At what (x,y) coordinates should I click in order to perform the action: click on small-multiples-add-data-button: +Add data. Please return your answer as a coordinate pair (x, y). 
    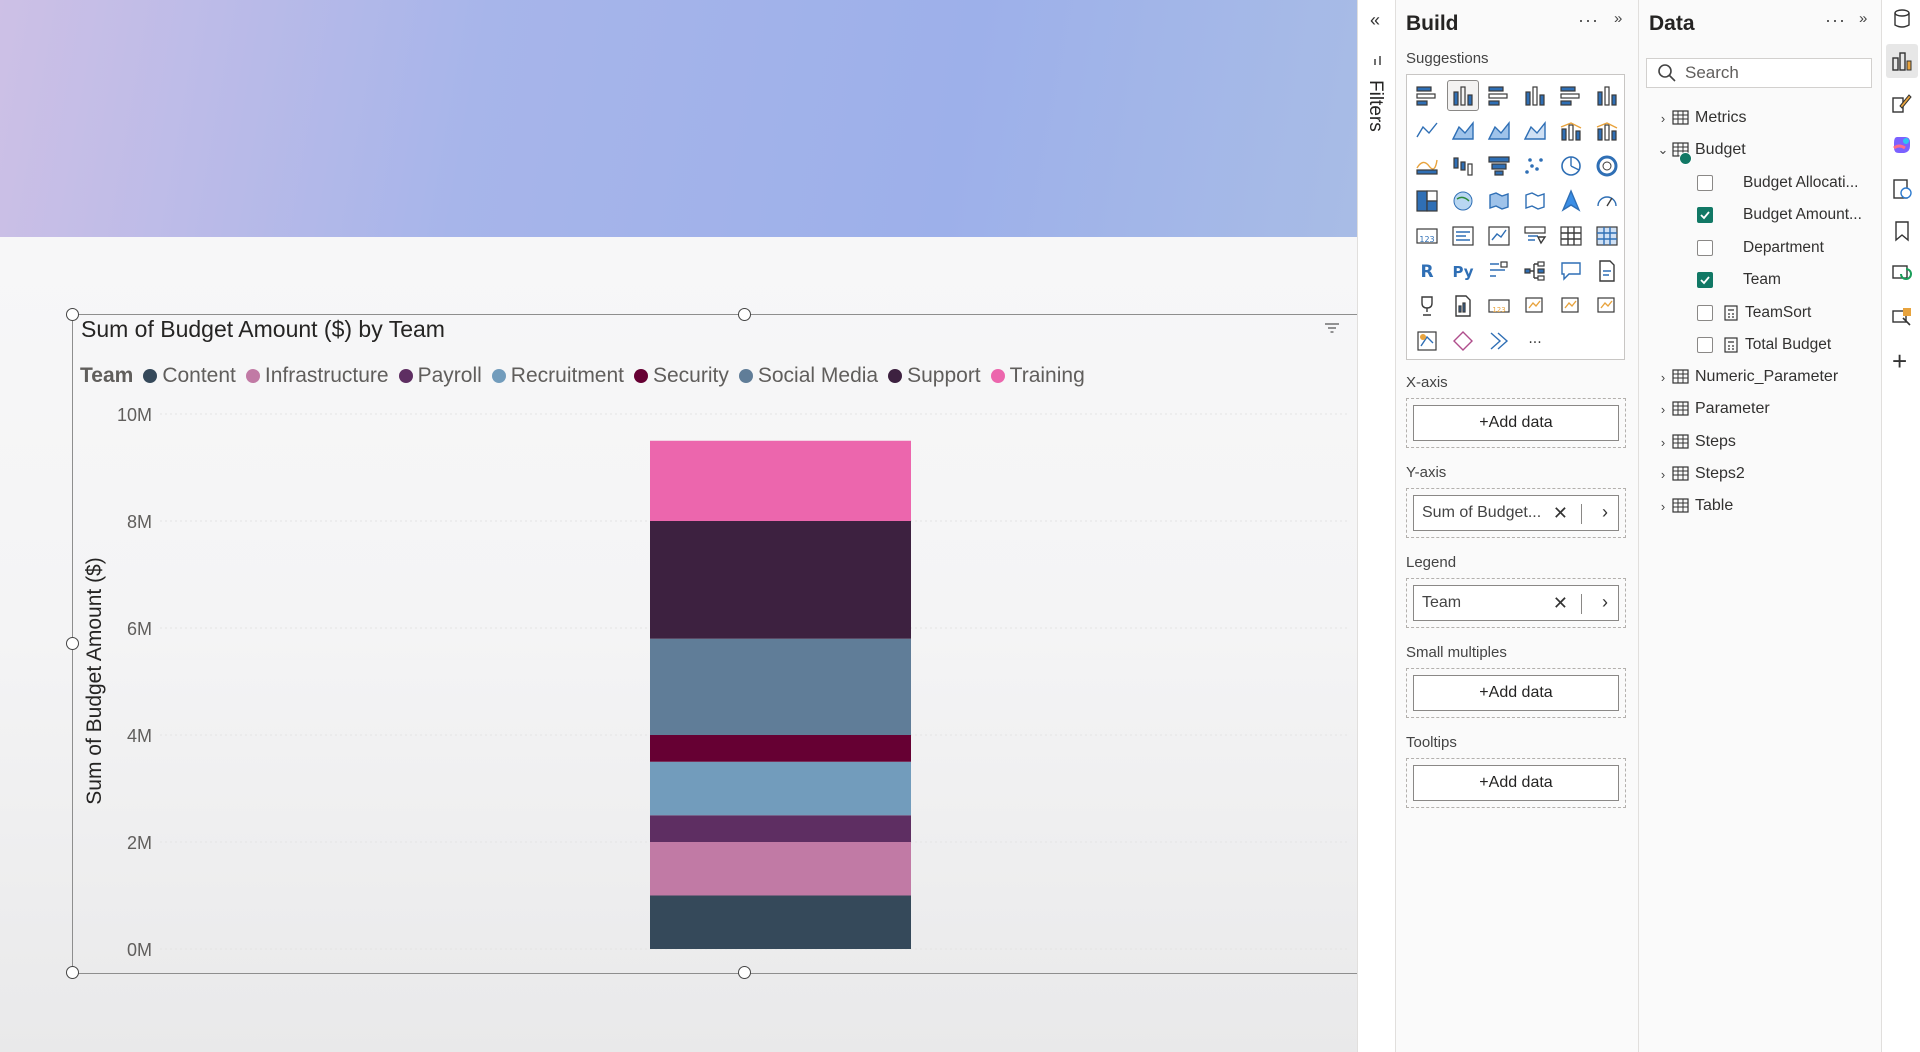
    Looking at the image, I should click on (1516, 693).